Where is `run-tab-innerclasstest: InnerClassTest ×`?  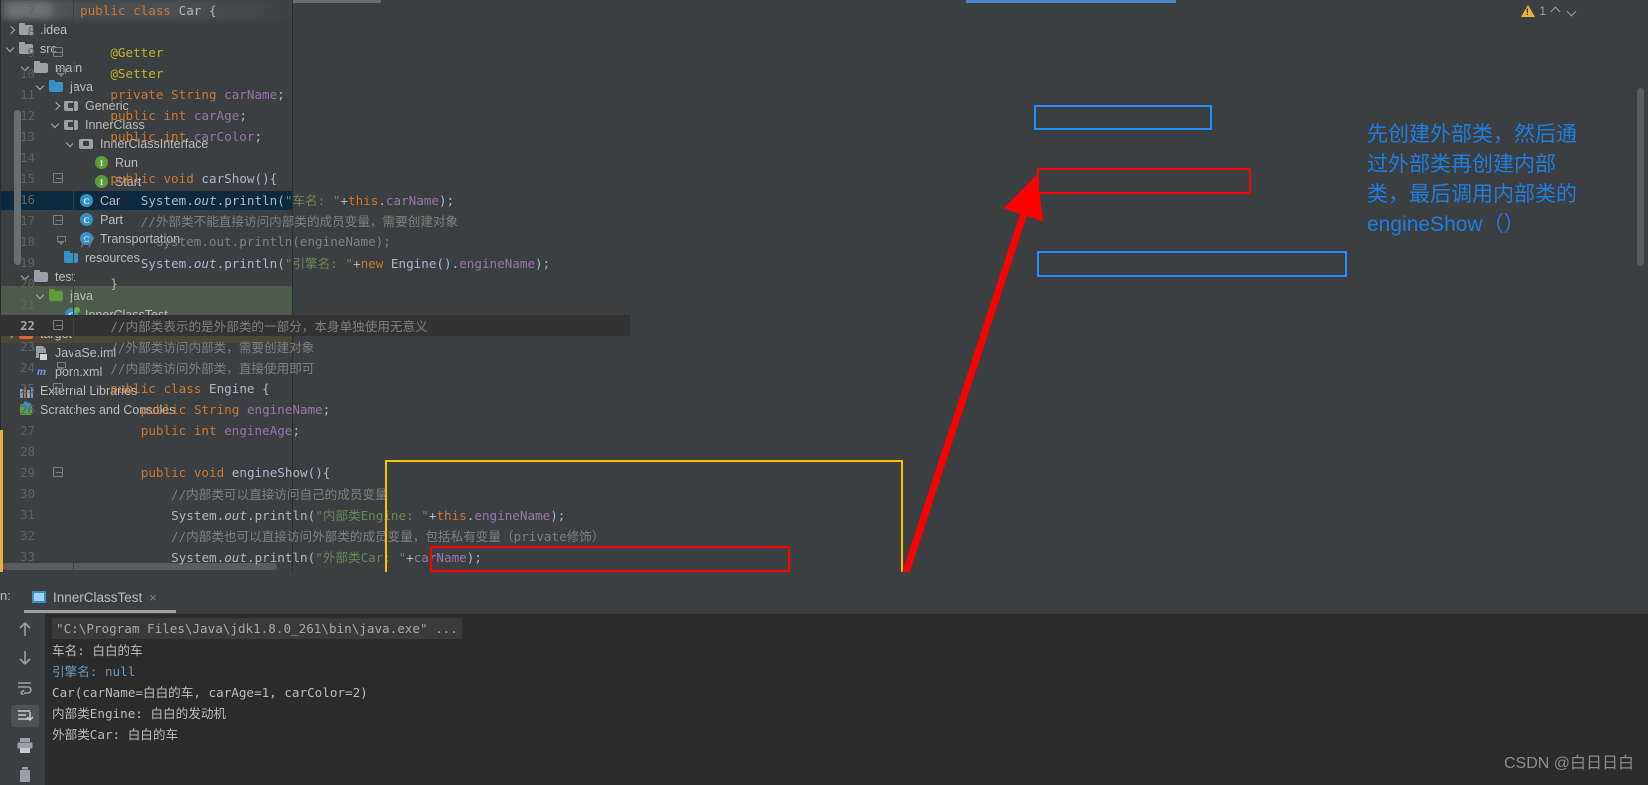
run-tab-innerclasstest: InnerClassTest × is located at coordinates (94, 597).